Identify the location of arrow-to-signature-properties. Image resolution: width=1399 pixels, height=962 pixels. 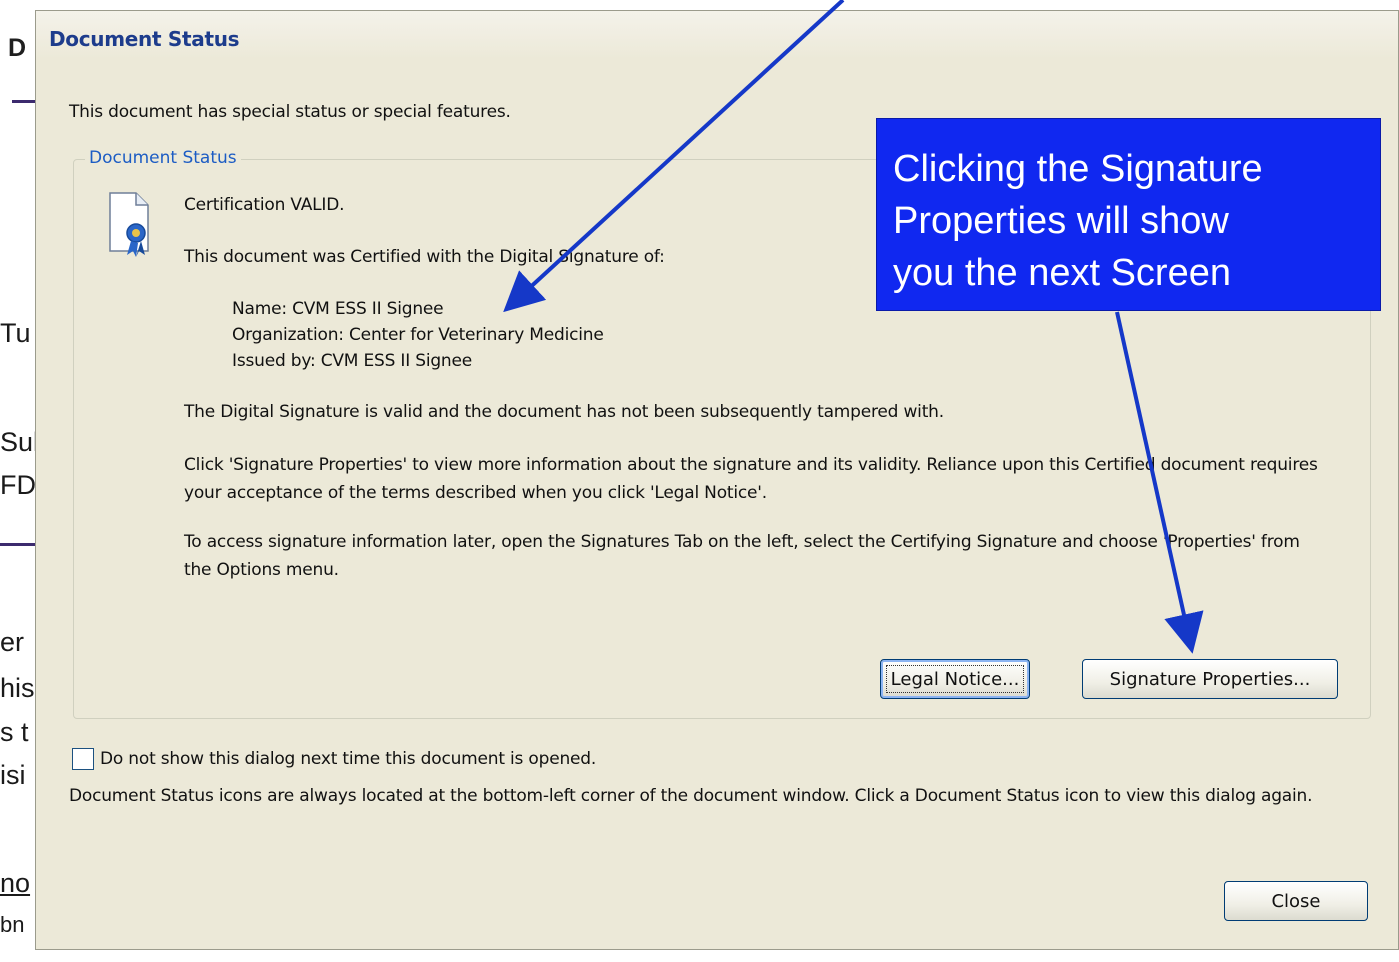
(1159, 482).